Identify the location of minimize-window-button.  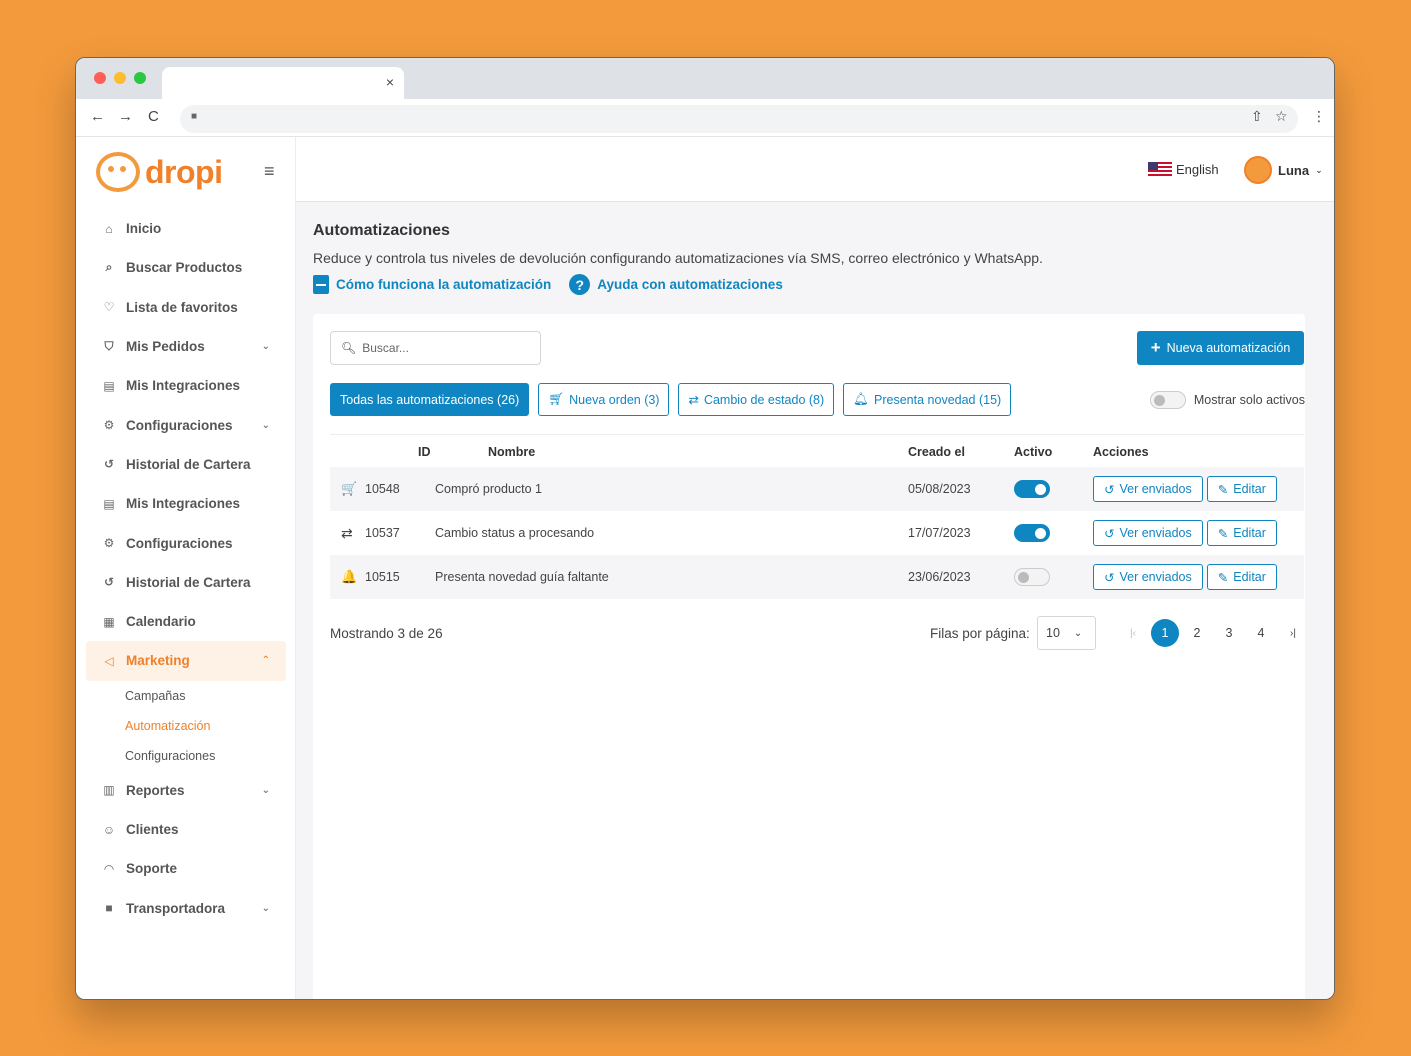
(120, 78).